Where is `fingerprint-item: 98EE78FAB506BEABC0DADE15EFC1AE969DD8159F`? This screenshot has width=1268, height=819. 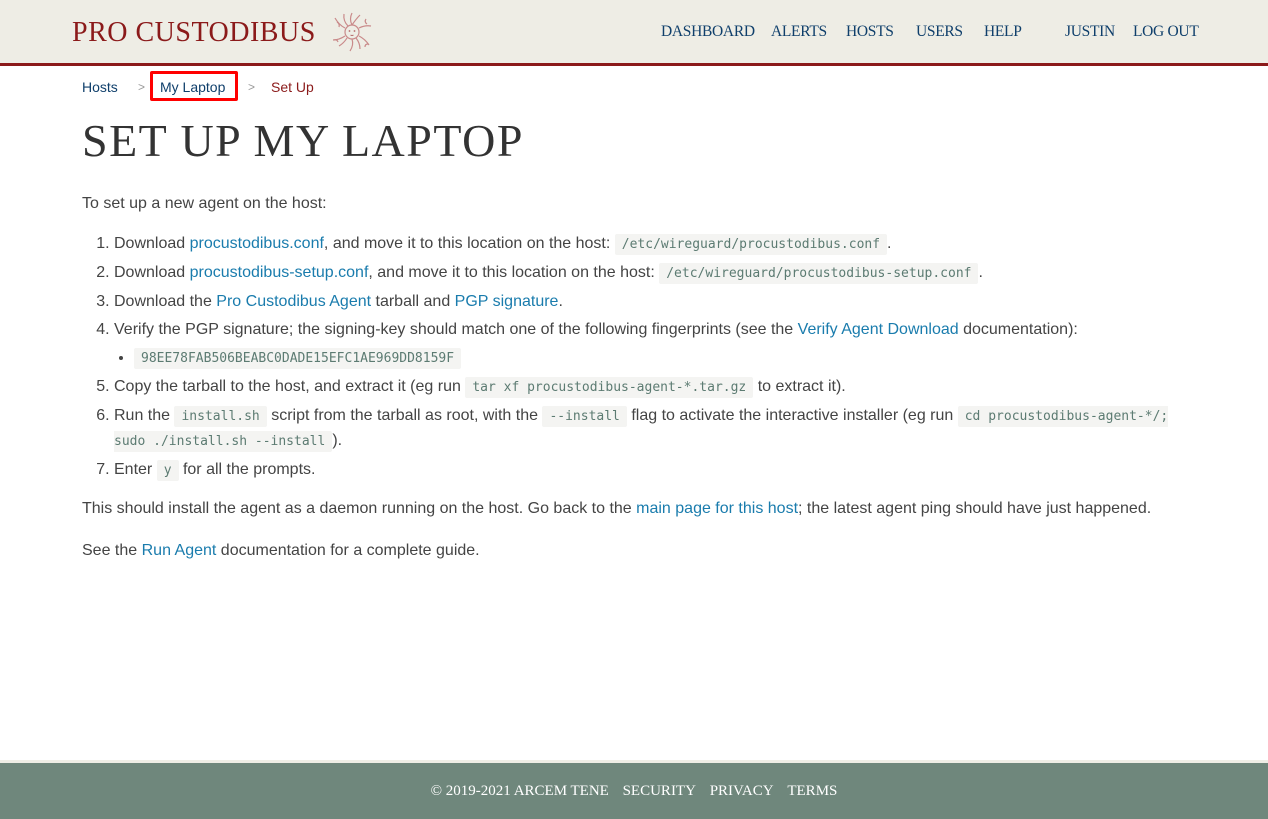
fingerprint-item: 98EE78FAB506BEABC0DADE15EFC1AE969DD8159F is located at coordinates (663, 358).